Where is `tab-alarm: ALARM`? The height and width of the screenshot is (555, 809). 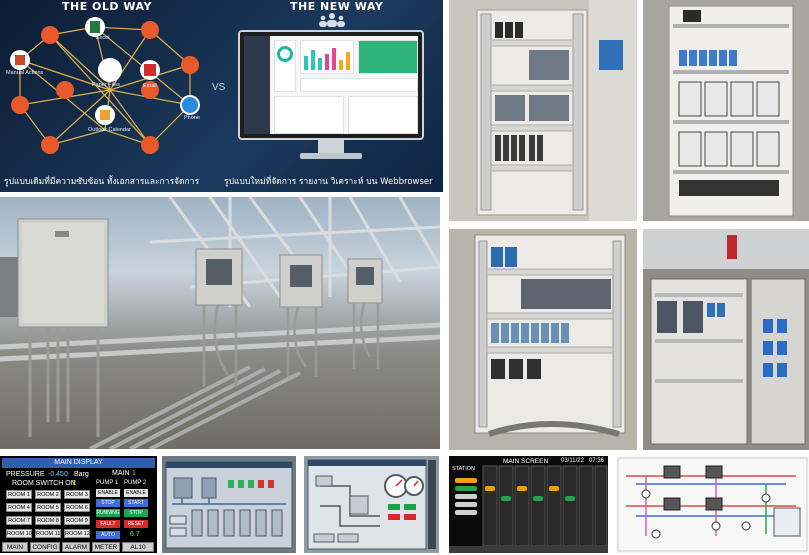 tab-alarm: ALARM is located at coordinates (76, 547).